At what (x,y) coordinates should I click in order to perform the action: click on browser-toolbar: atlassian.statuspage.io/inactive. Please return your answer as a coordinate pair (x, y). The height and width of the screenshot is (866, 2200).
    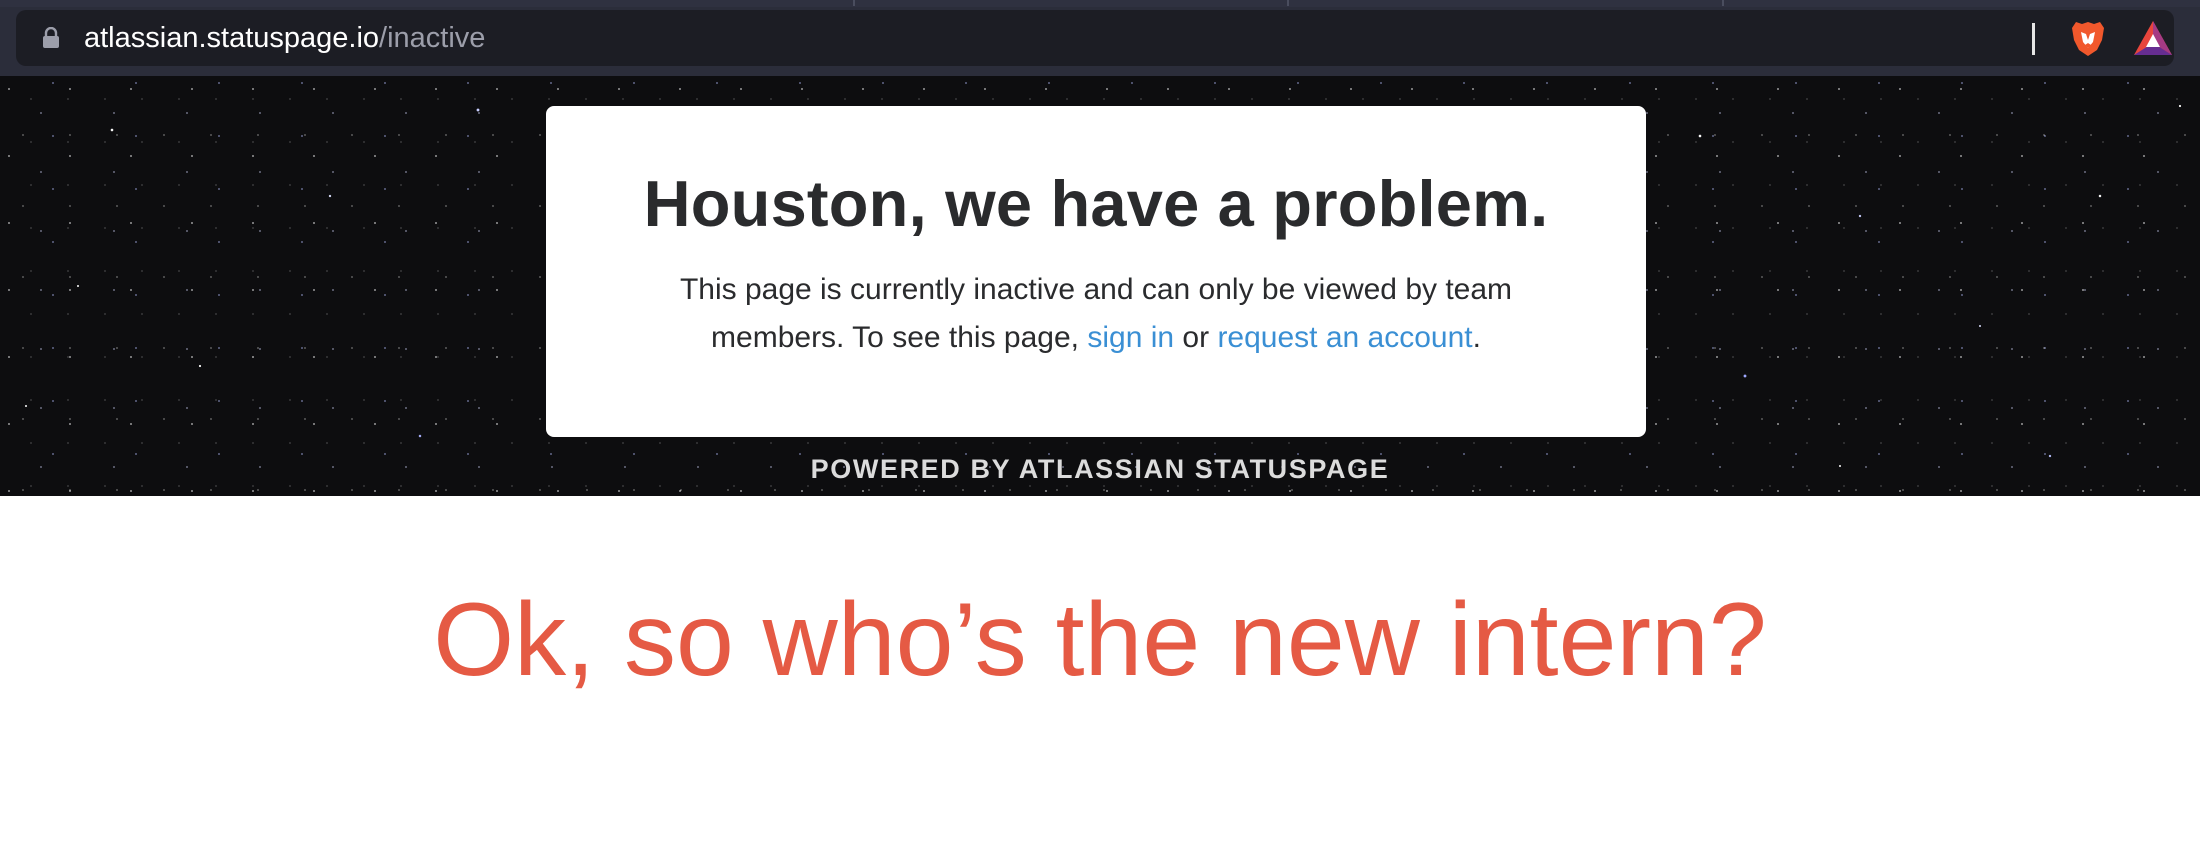
    Looking at the image, I should click on (1100, 38).